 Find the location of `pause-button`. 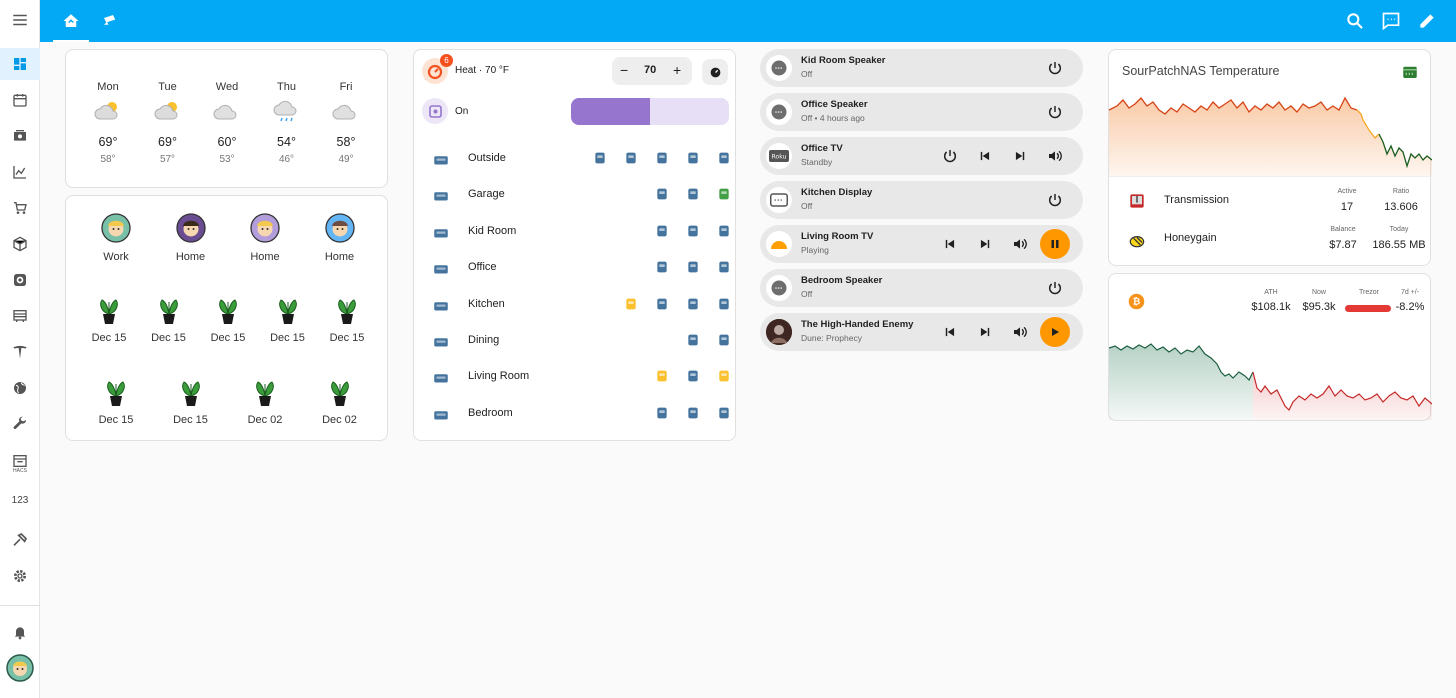

pause-button is located at coordinates (1055, 244).